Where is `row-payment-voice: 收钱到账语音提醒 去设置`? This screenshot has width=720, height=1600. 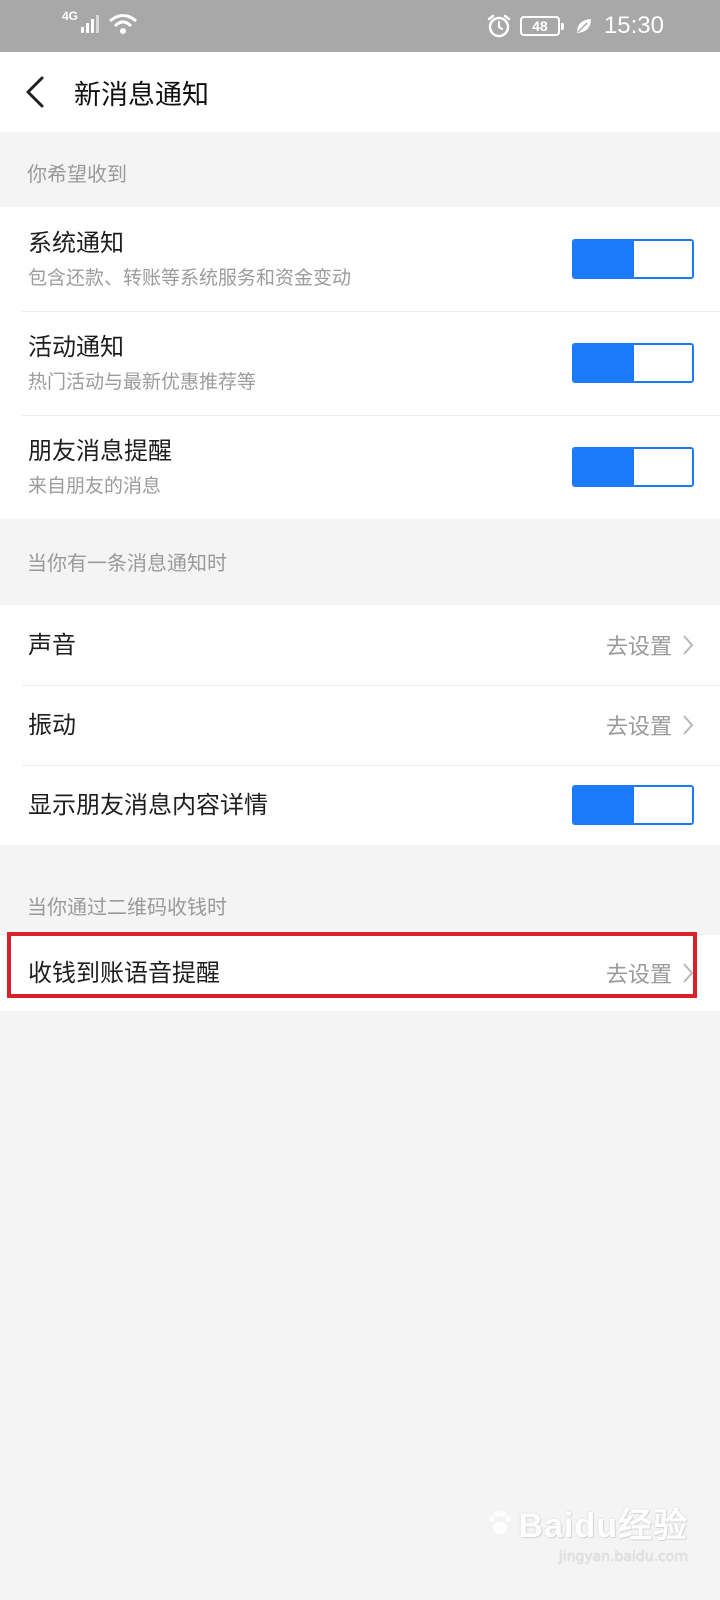
row-payment-voice: 收钱到账语音提醒 去设置 is located at coordinates (360, 973).